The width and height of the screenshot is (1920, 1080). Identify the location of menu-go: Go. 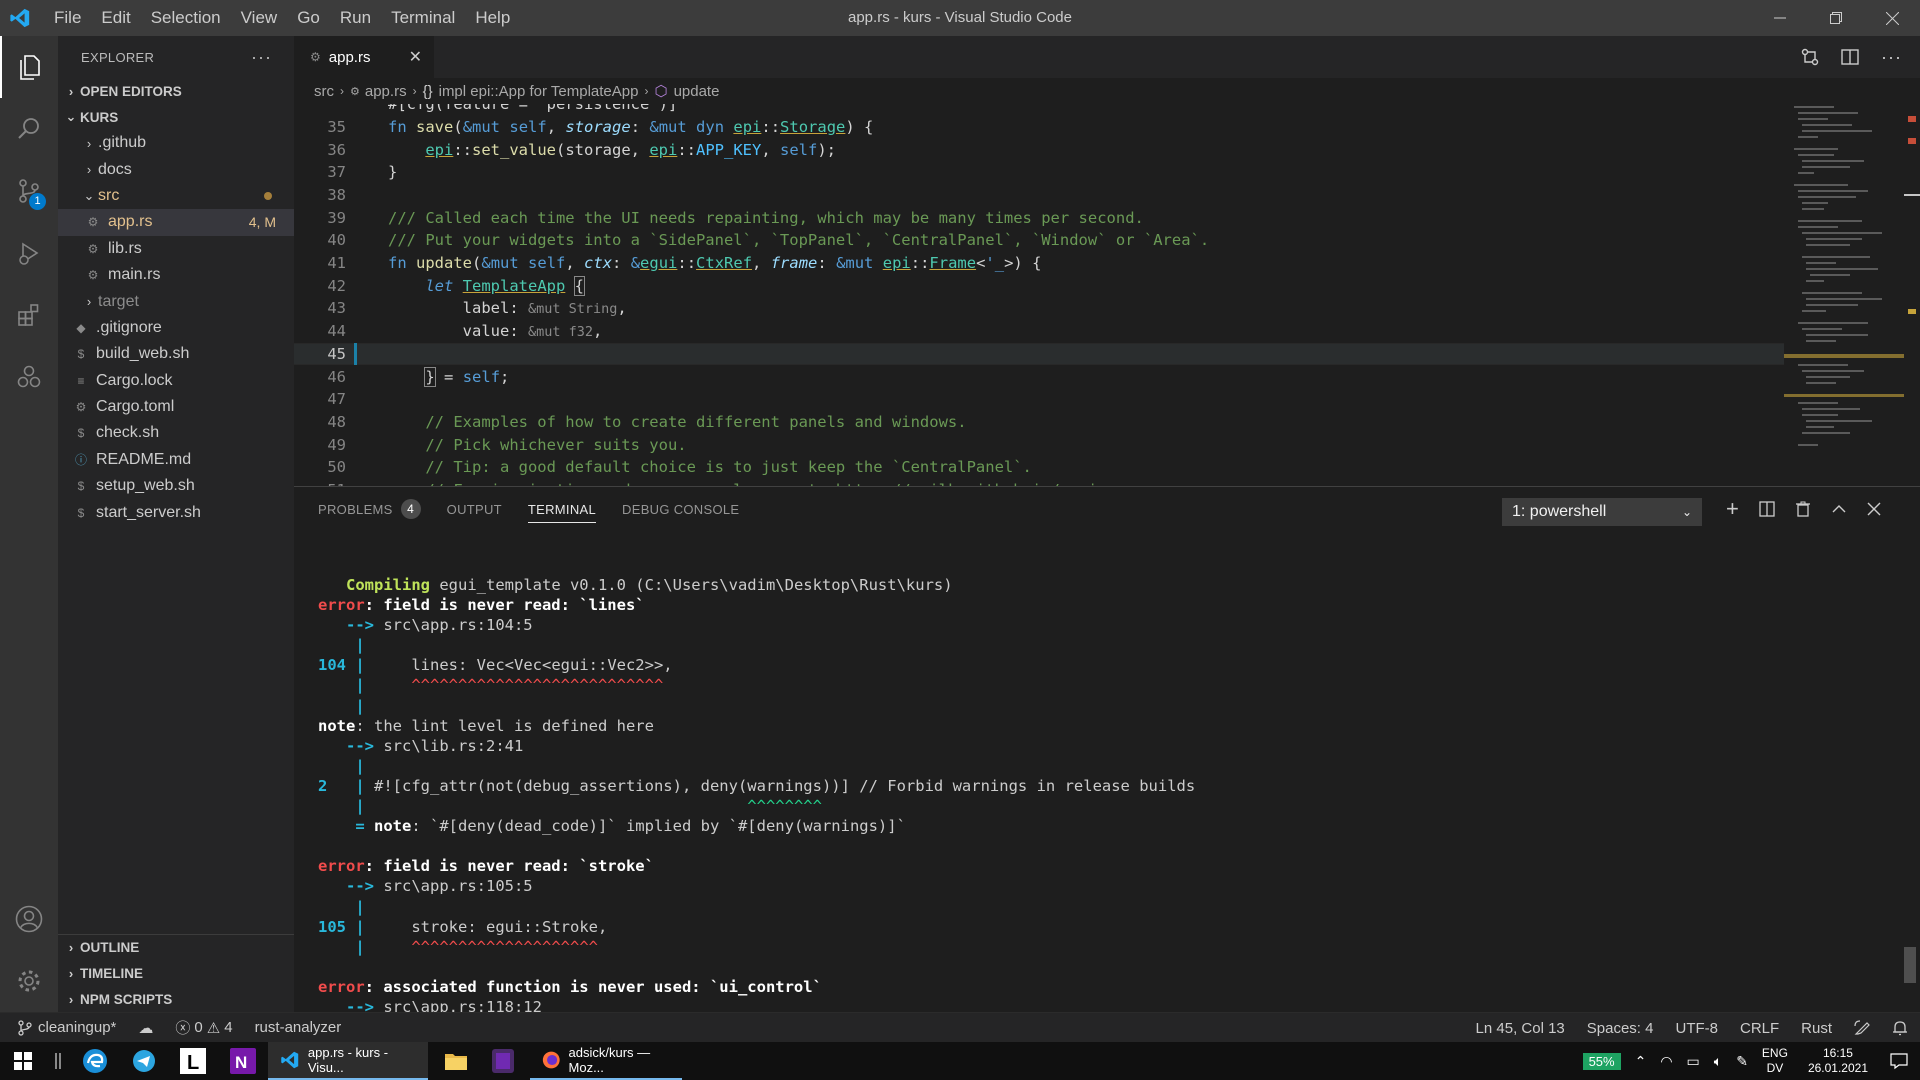
(308, 18).